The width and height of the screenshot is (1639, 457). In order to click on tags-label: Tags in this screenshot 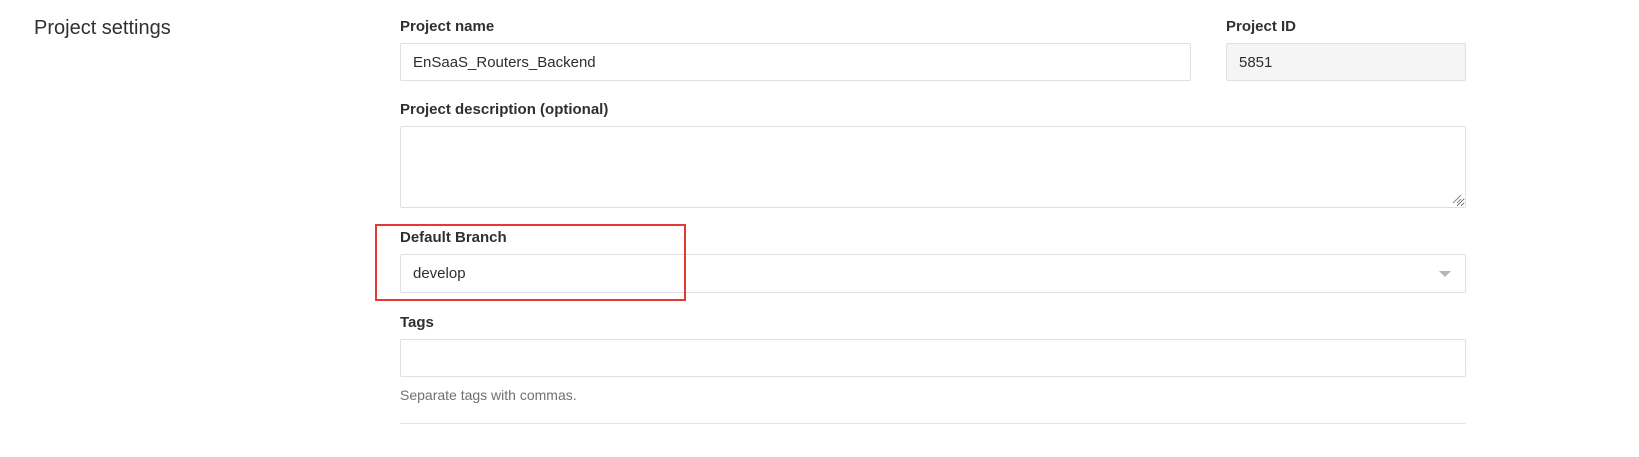, I will do `click(417, 322)`.